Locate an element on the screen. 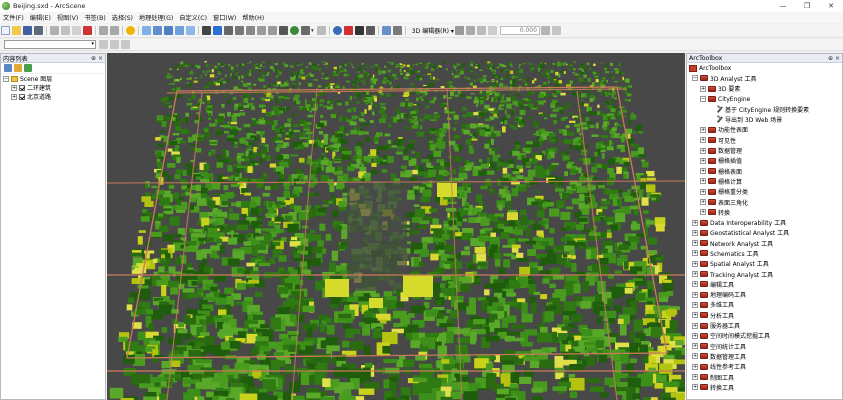  menu-help: 帮助(H) is located at coordinates (253, 17).